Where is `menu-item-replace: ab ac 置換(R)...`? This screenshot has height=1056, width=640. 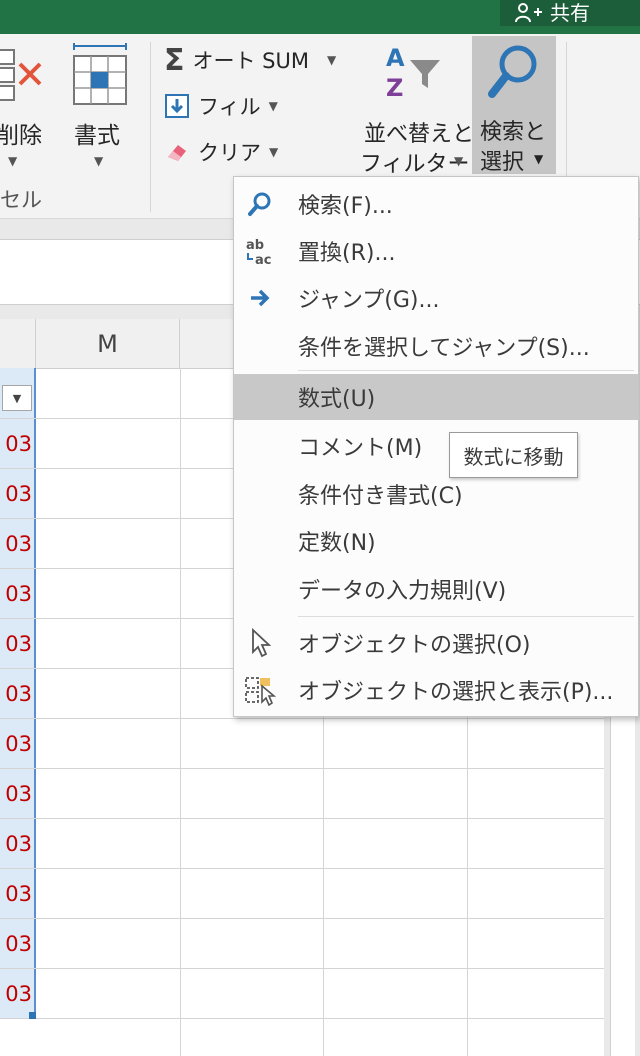
menu-item-replace: ab ac 置換(R)... is located at coordinates (436, 251).